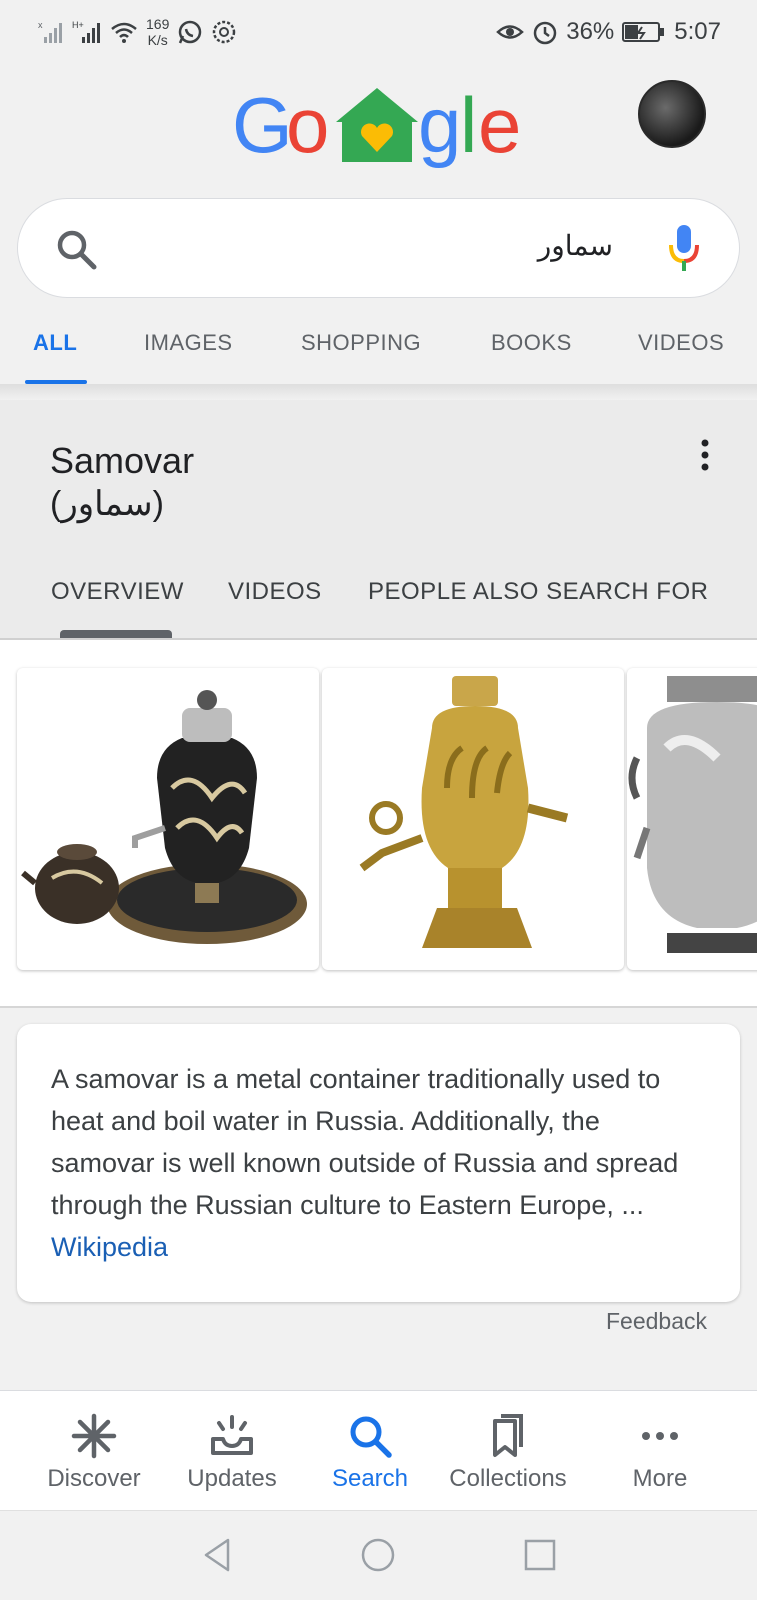 The height and width of the screenshot is (1600, 757). I want to click on back-icon, so click(218, 1555).